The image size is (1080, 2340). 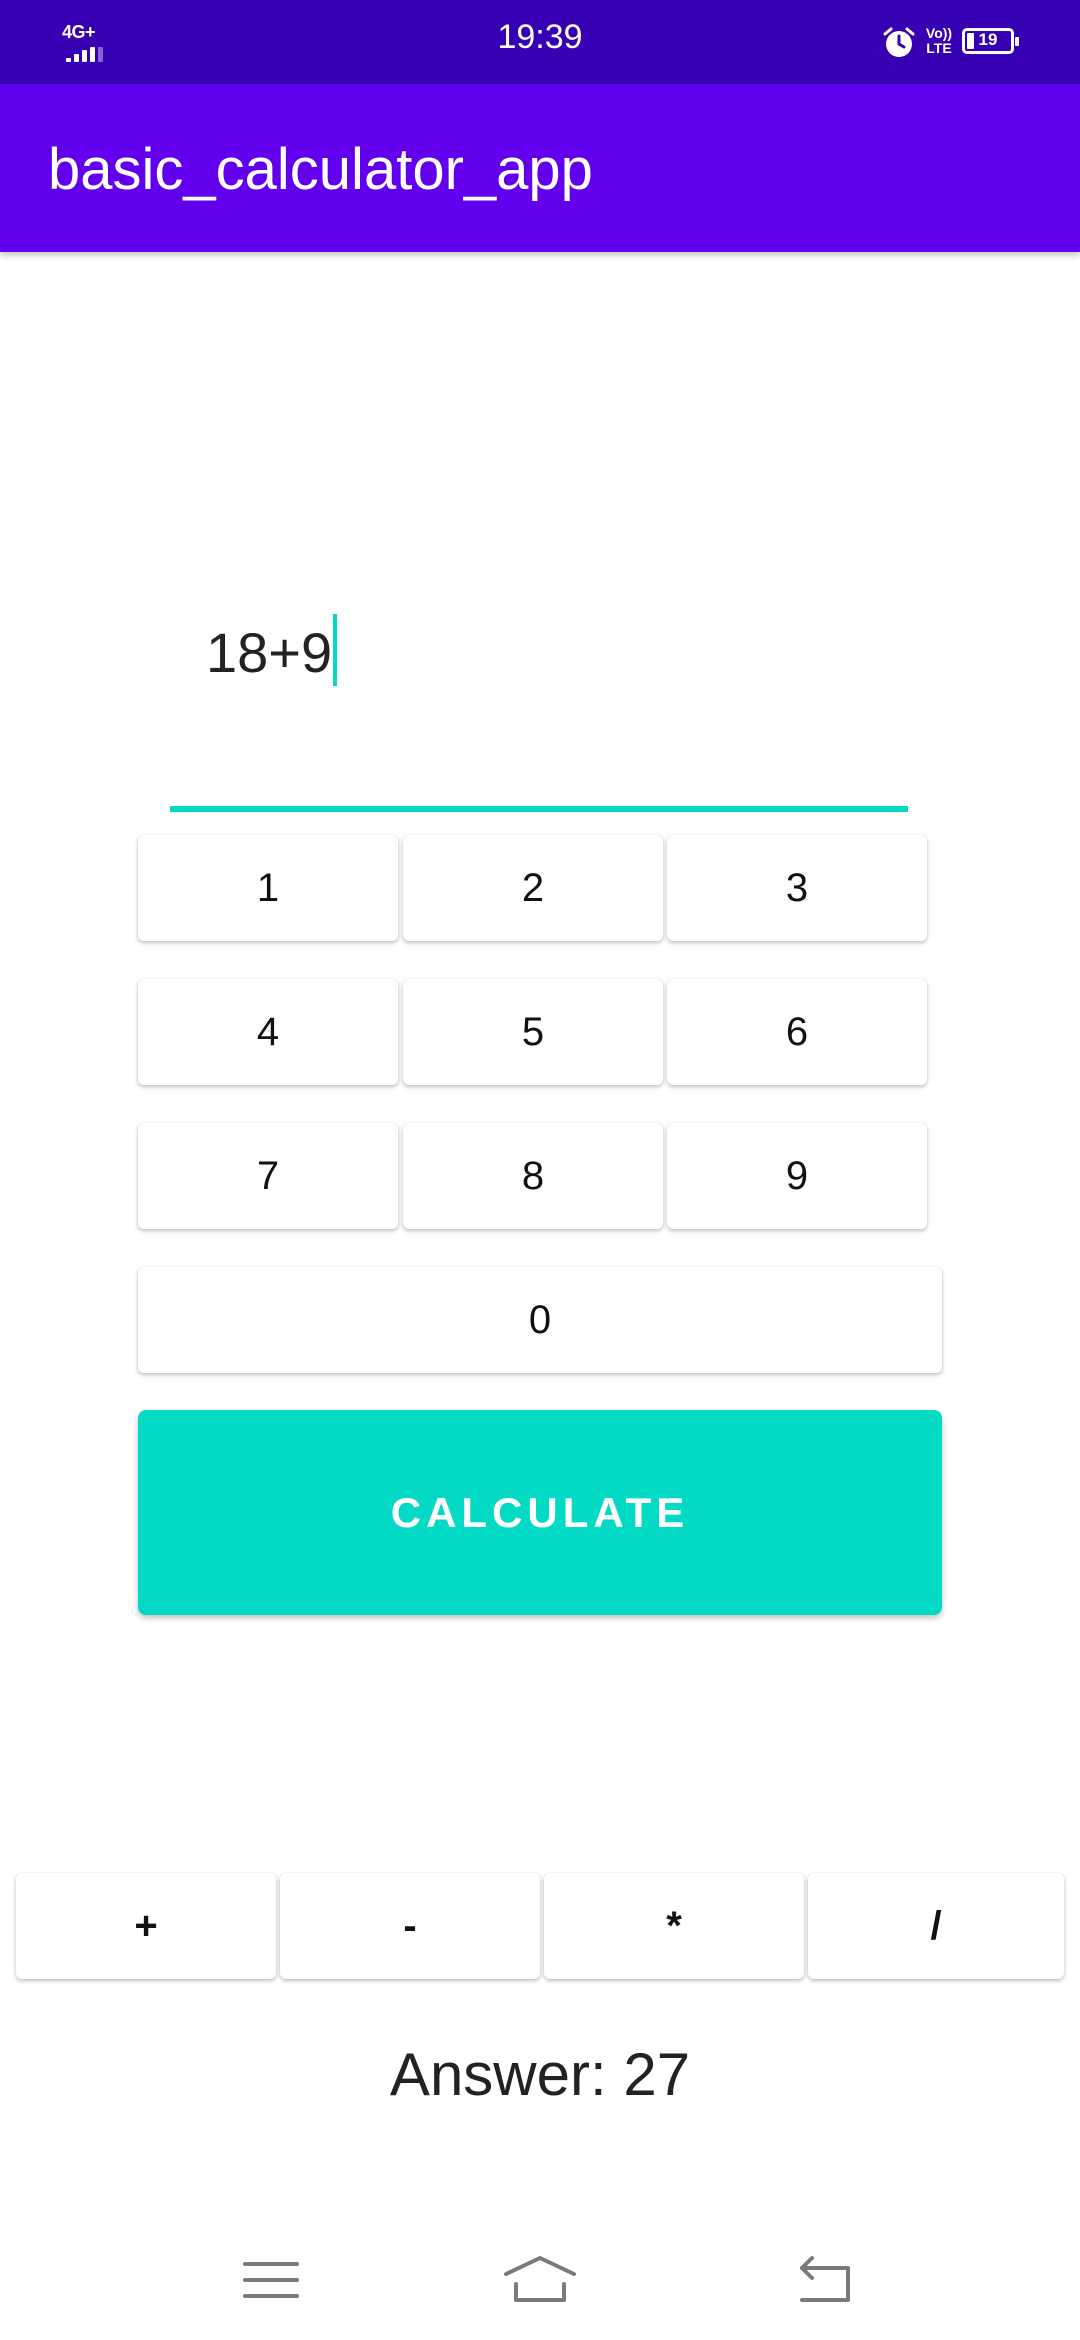 What do you see at coordinates (410, 1926) in the screenshot?
I see `minus-button: -` at bounding box center [410, 1926].